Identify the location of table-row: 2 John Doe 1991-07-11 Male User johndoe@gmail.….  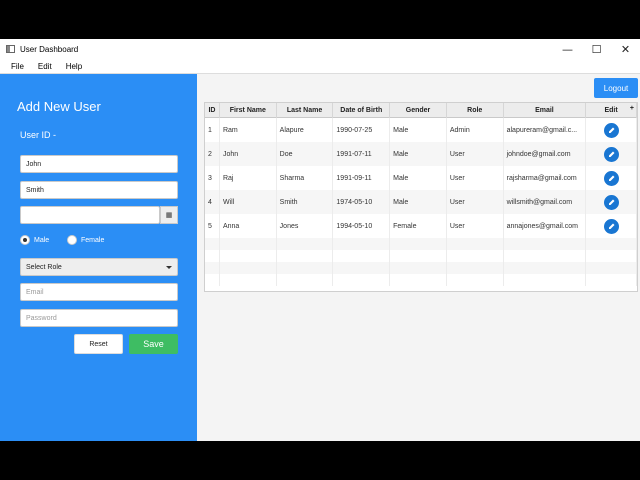
(421, 154).